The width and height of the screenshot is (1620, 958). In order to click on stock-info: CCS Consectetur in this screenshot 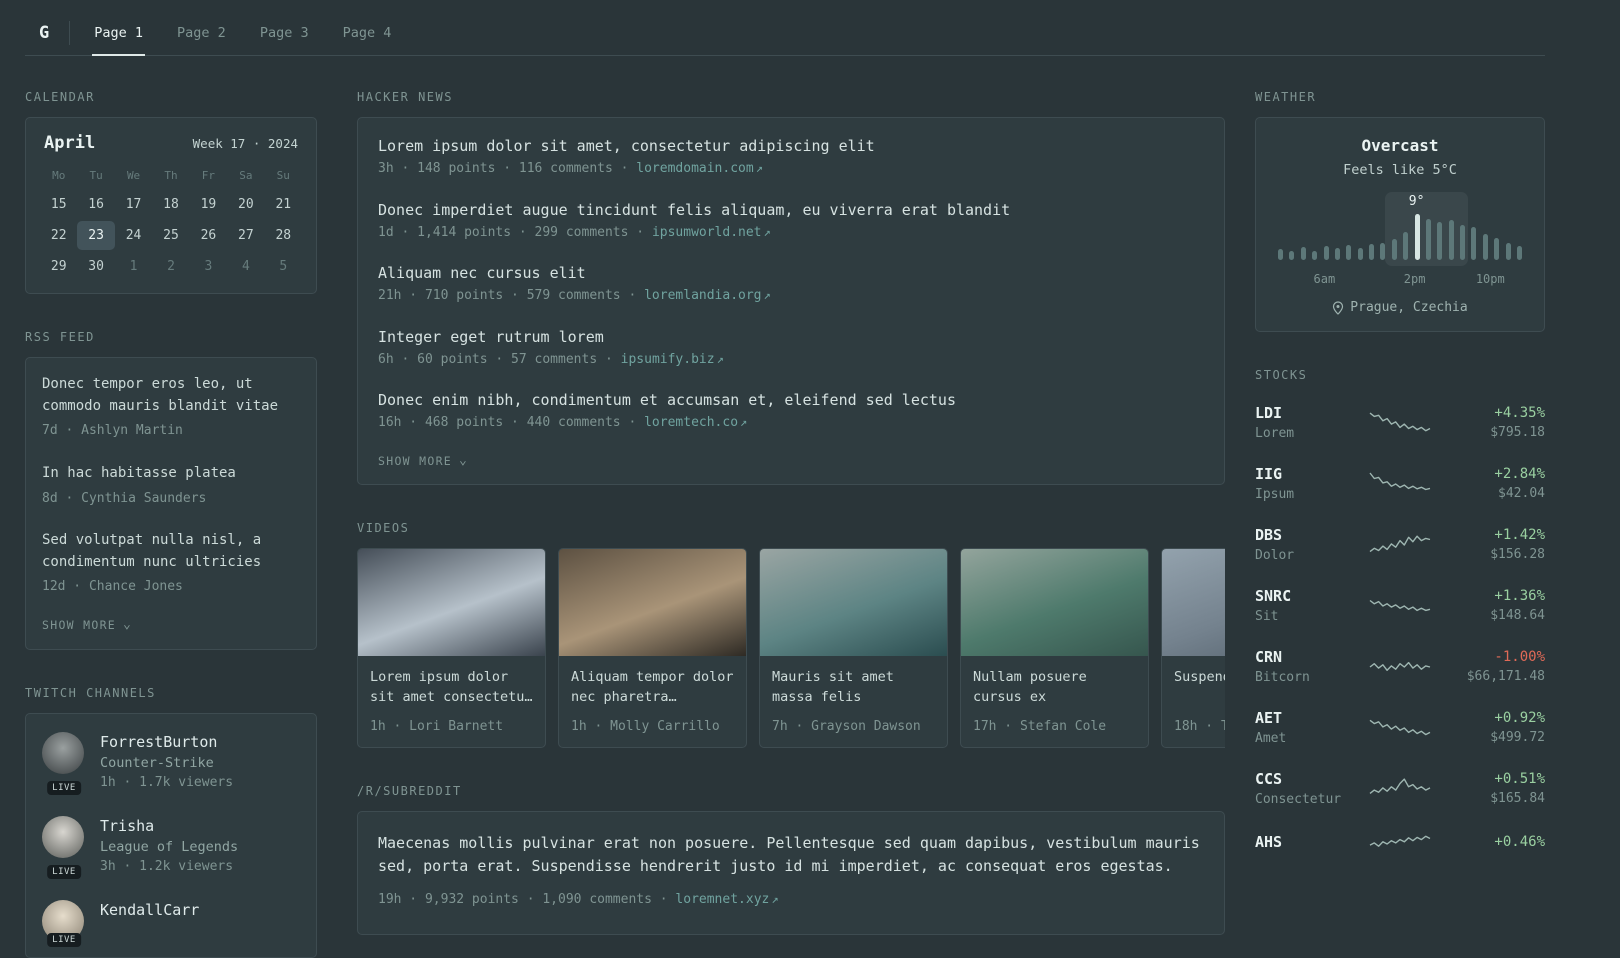, I will do `click(1307, 788)`.